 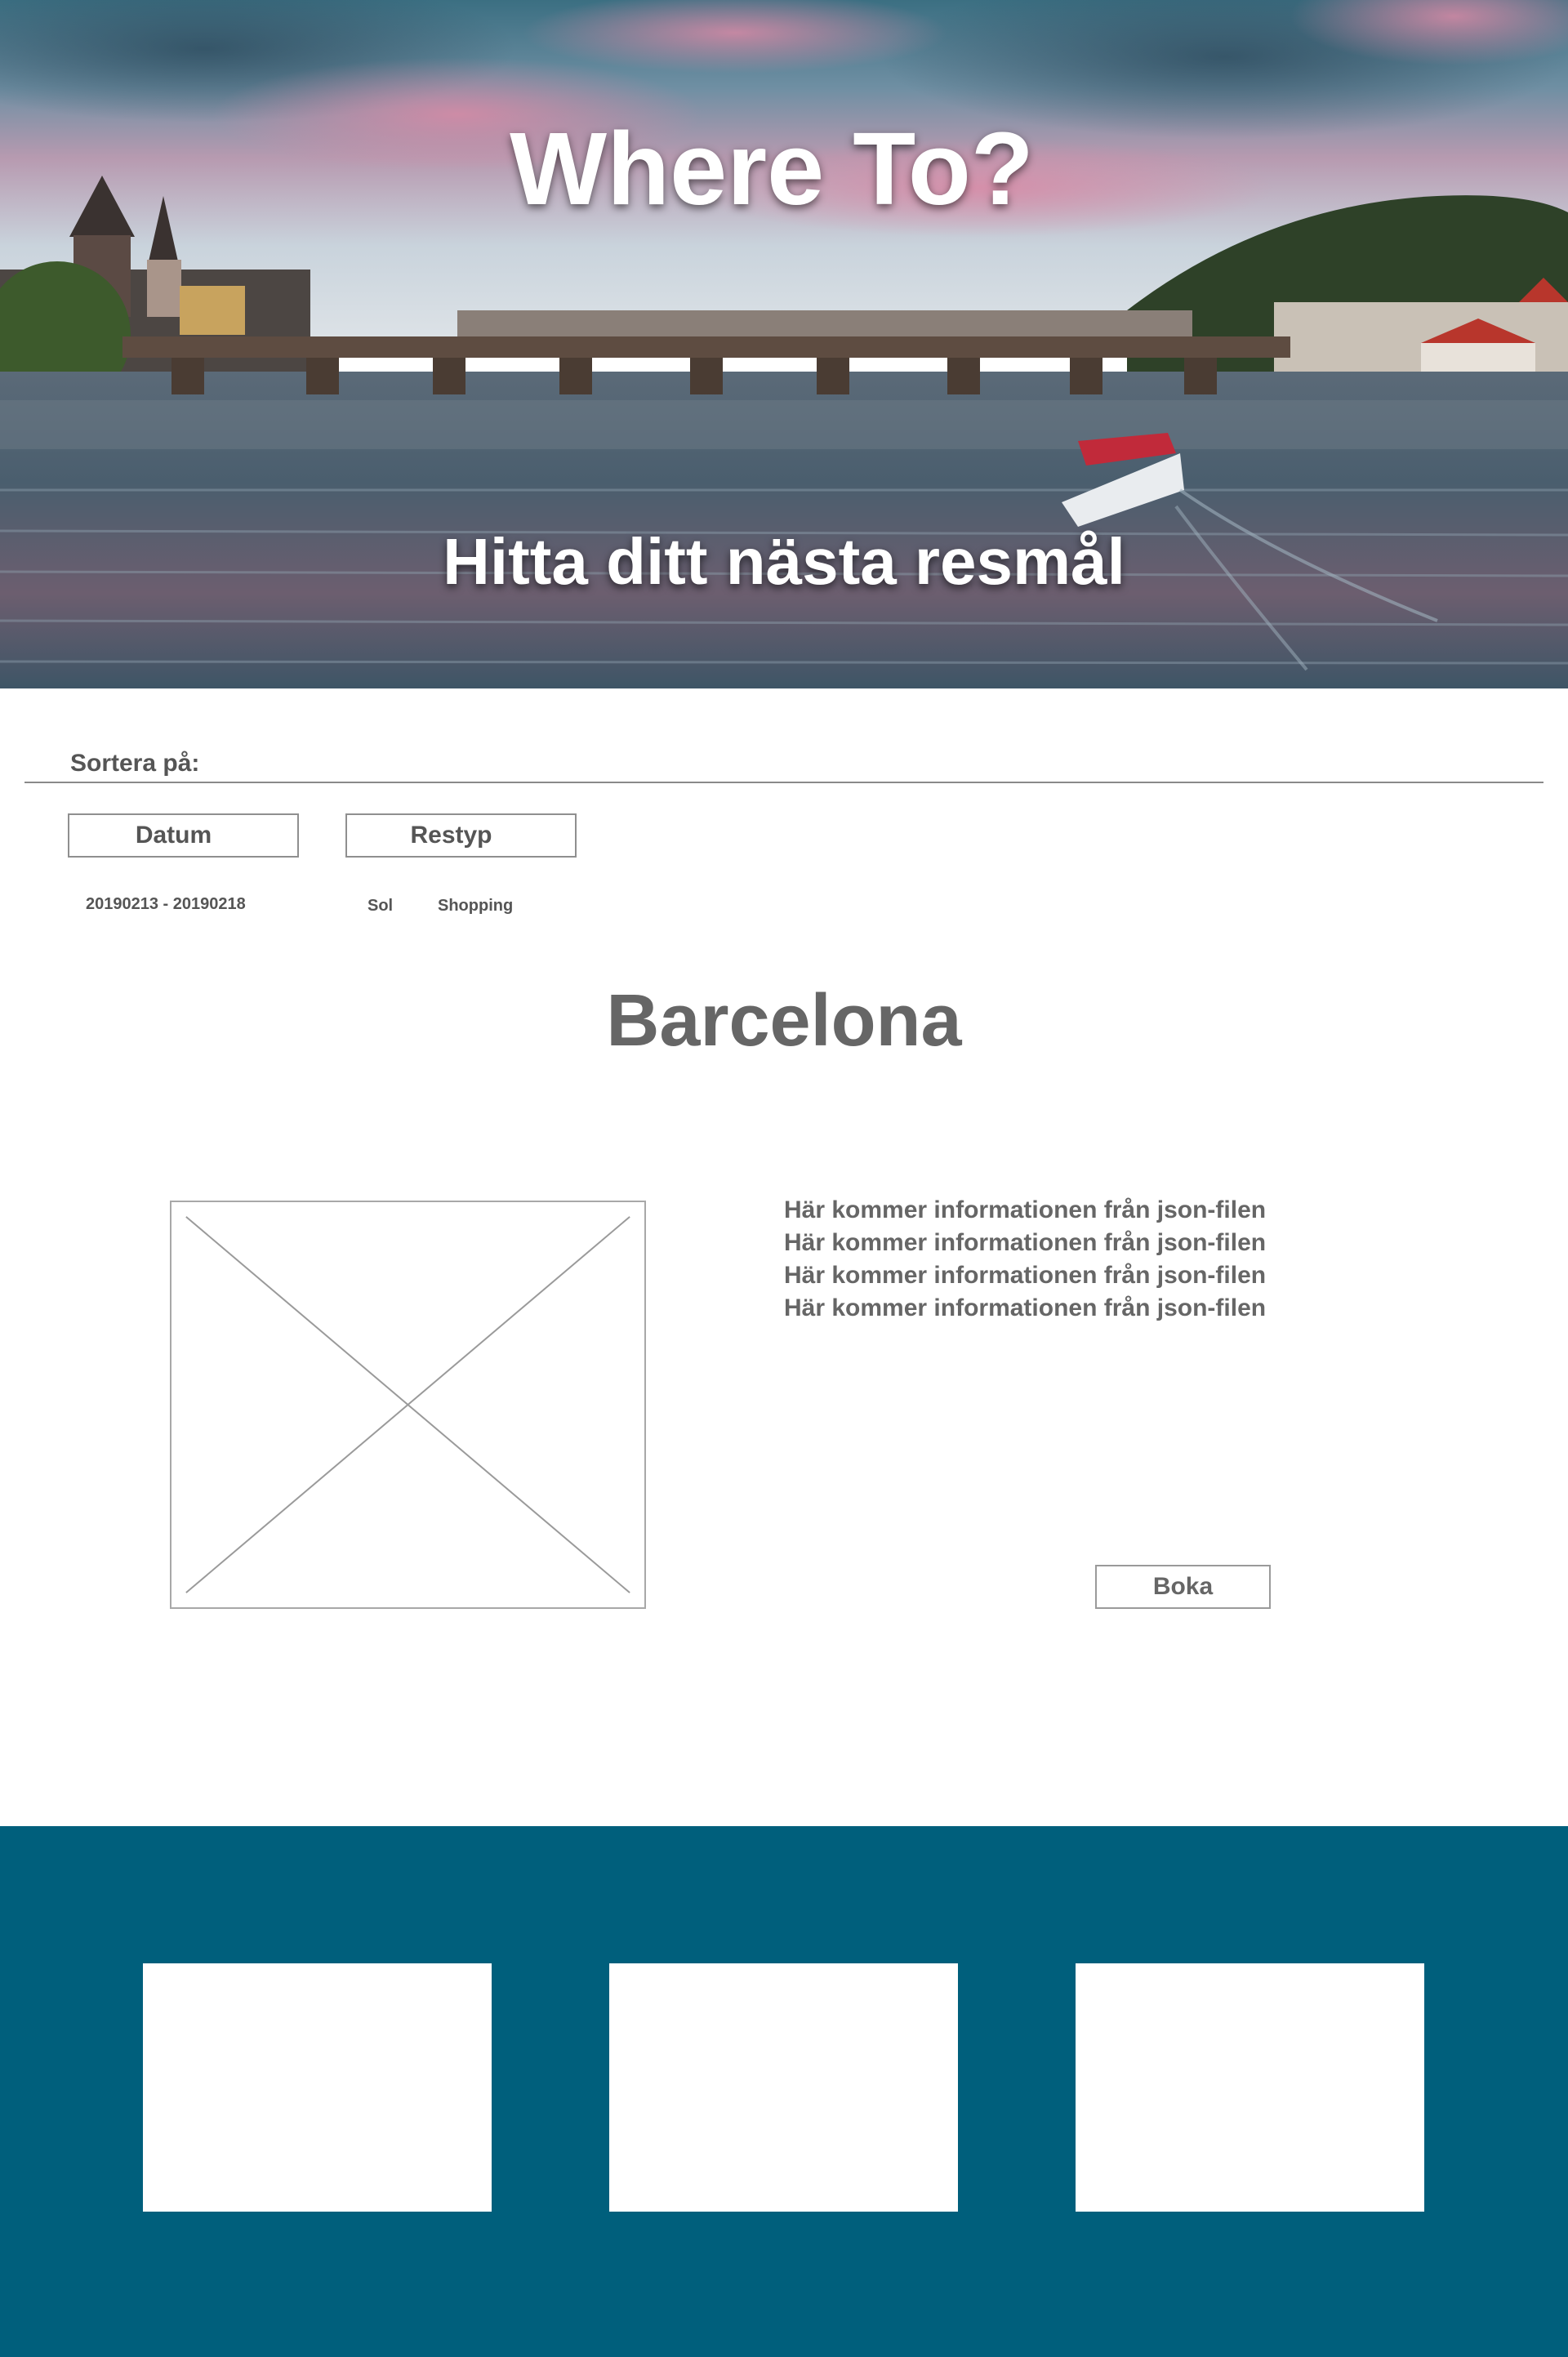 What do you see at coordinates (1183, 1587) in the screenshot?
I see `book-button: Boka` at bounding box center [1183, 1587].